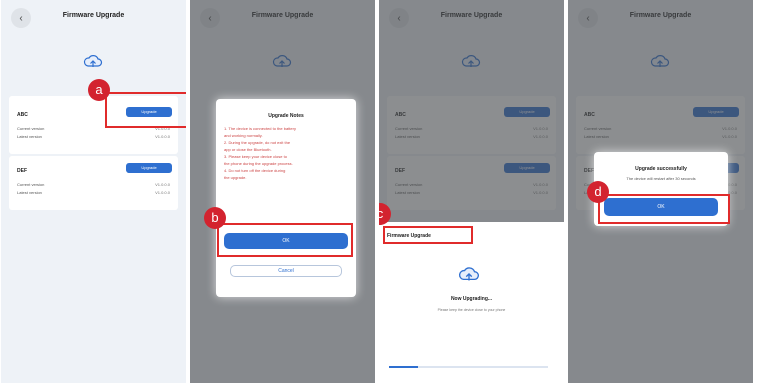  Describe the element at coordinates (248, 149) in the screenshot. I see `note-line: app or close the Bluetooth.` at that location.